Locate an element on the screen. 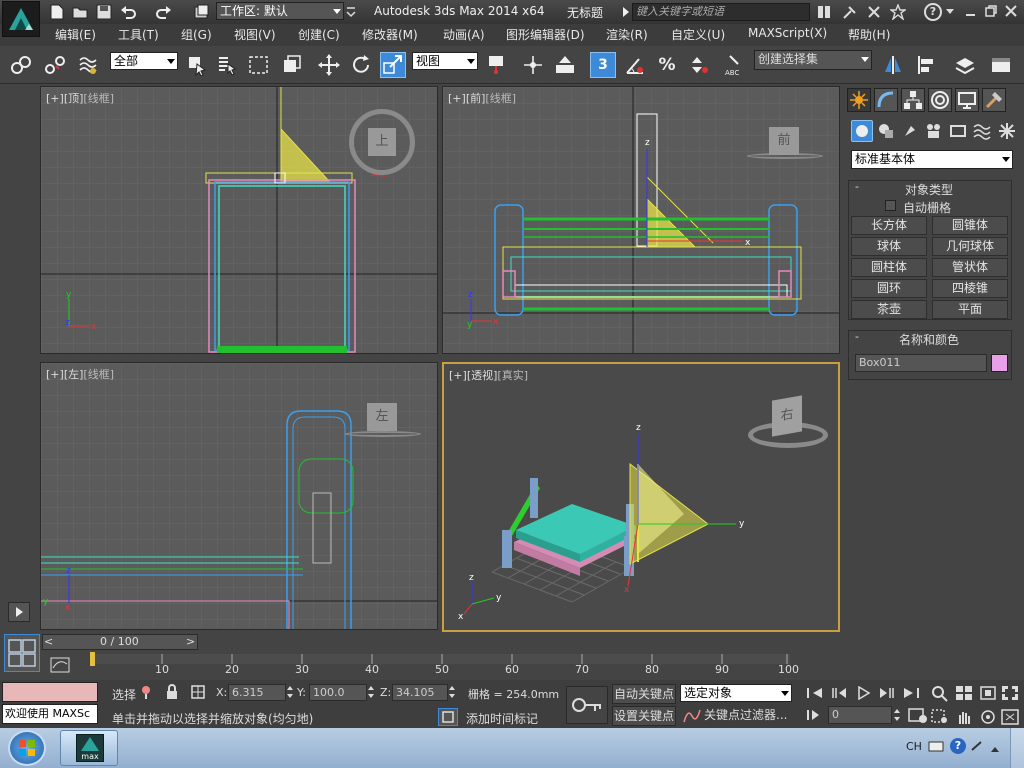 This screenshot has height=768, width=1024. hierarchy-tab-icon is located at coordinates (913, 100).